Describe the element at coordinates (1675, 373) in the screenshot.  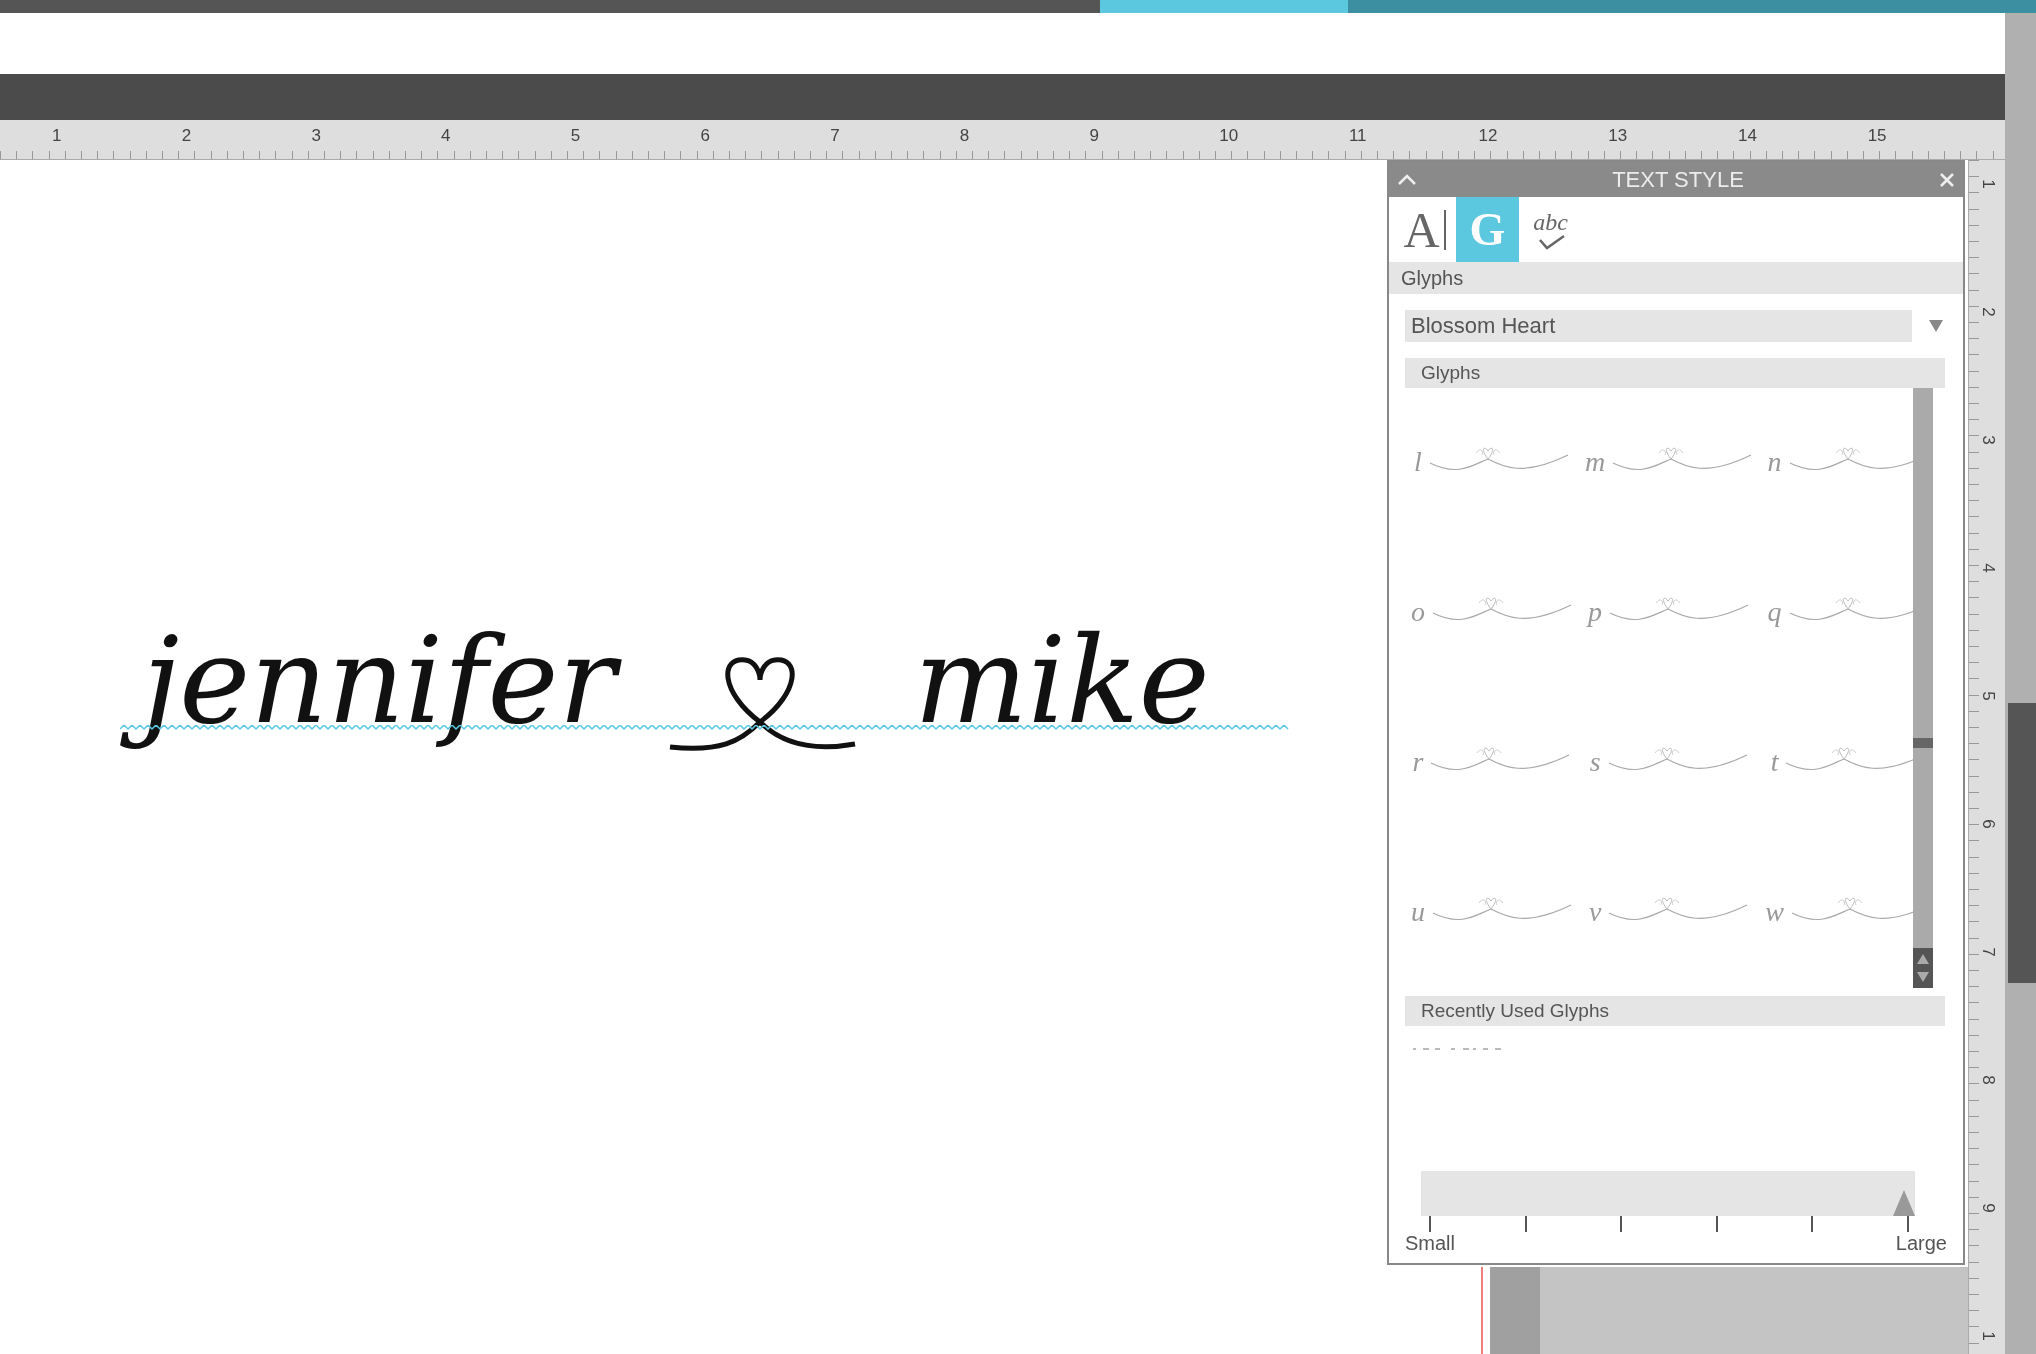
I see `section-header: Glyphs` at that location.